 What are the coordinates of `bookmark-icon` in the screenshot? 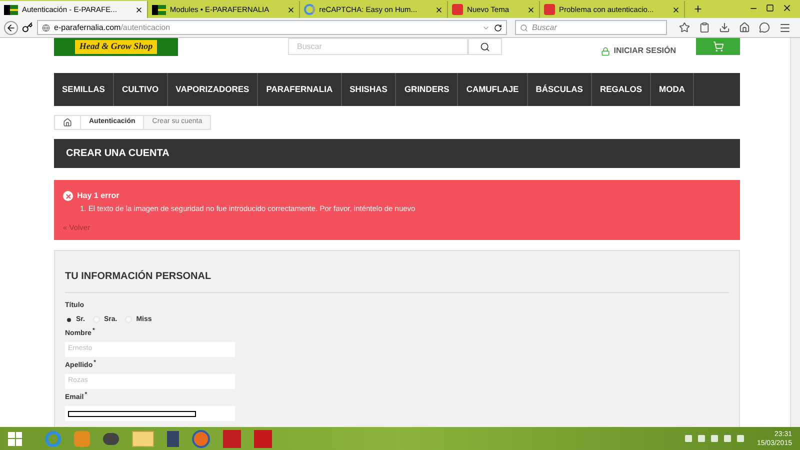 It's located at (684, 27).